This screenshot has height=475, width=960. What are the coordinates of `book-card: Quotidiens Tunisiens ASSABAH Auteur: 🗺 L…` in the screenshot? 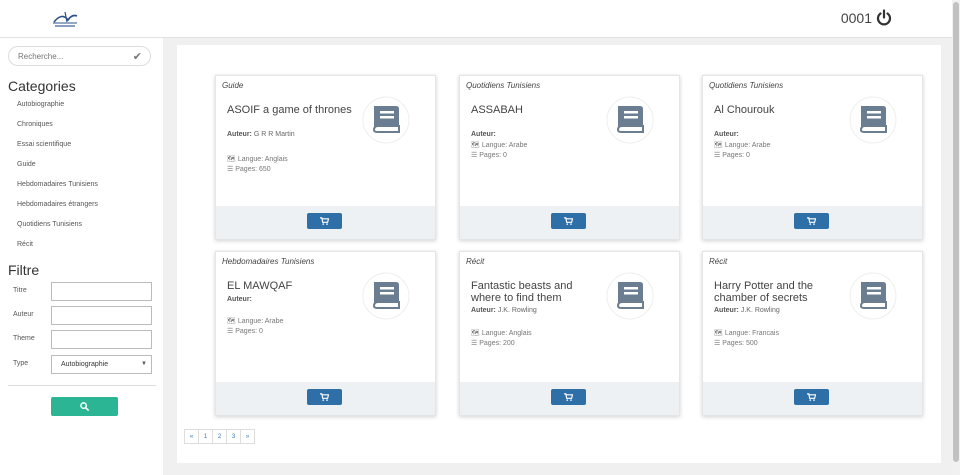 It's located at (569, 157).